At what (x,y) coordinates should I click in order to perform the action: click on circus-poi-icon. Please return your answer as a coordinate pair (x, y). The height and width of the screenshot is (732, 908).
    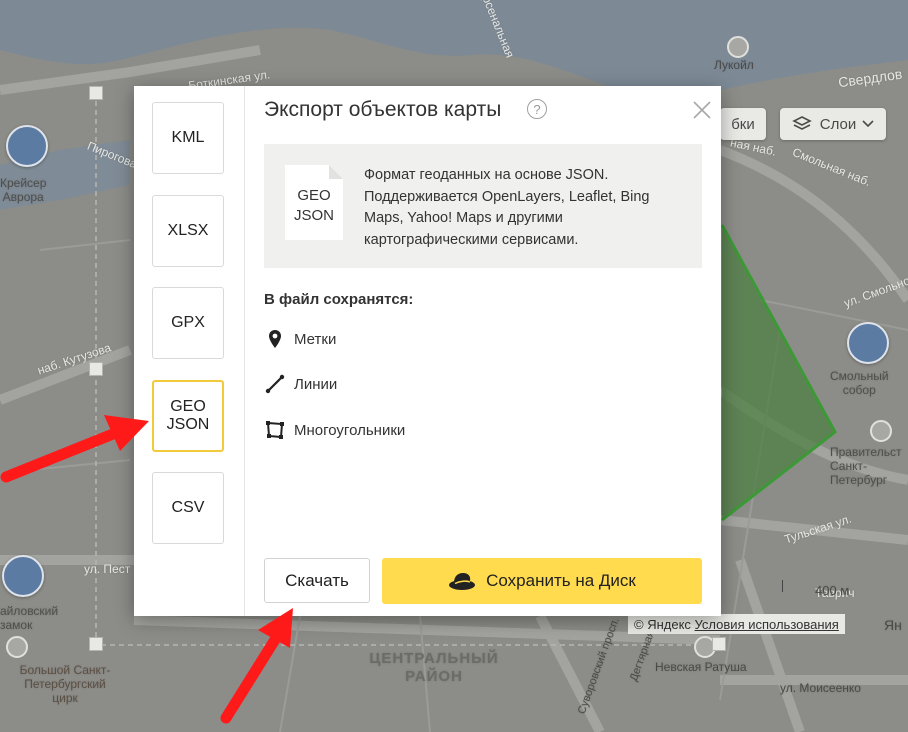
    Looking at the image, I should click on (17, 647).